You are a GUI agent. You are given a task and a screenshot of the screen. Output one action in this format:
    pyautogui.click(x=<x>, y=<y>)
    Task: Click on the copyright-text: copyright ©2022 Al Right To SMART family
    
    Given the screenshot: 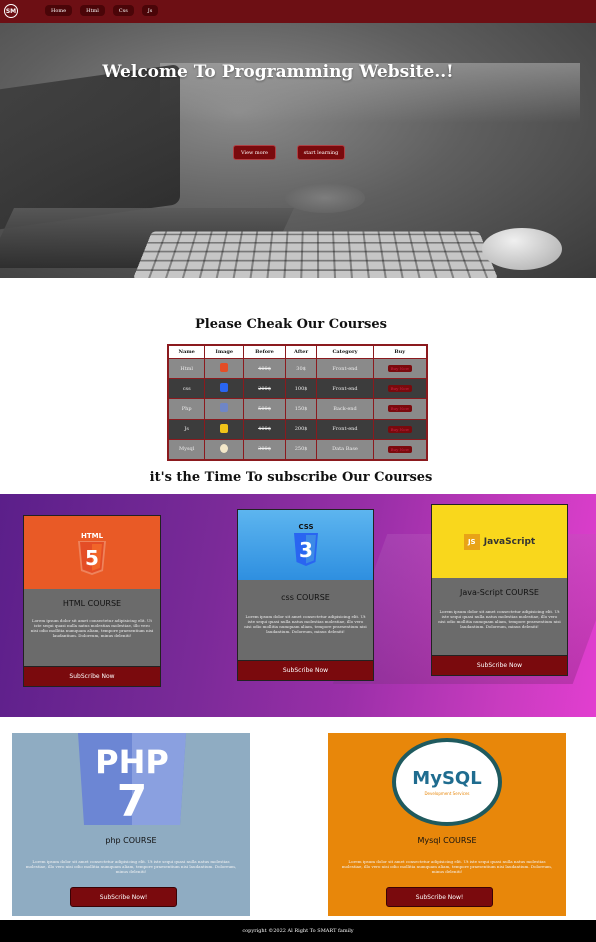 What is the action you would take?
    pyautogui.click(x=298, y=931)
    